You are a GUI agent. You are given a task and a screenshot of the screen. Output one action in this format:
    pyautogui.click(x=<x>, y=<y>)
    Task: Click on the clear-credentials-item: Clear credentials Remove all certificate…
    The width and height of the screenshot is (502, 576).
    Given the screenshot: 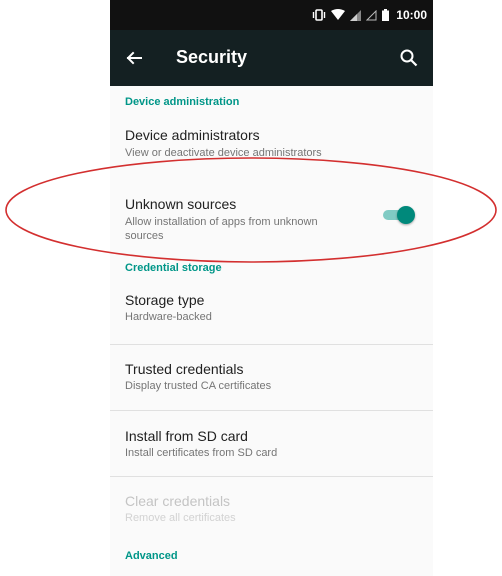 What is the action you would take?
    pyautogui.click(x=271, y=511)
    